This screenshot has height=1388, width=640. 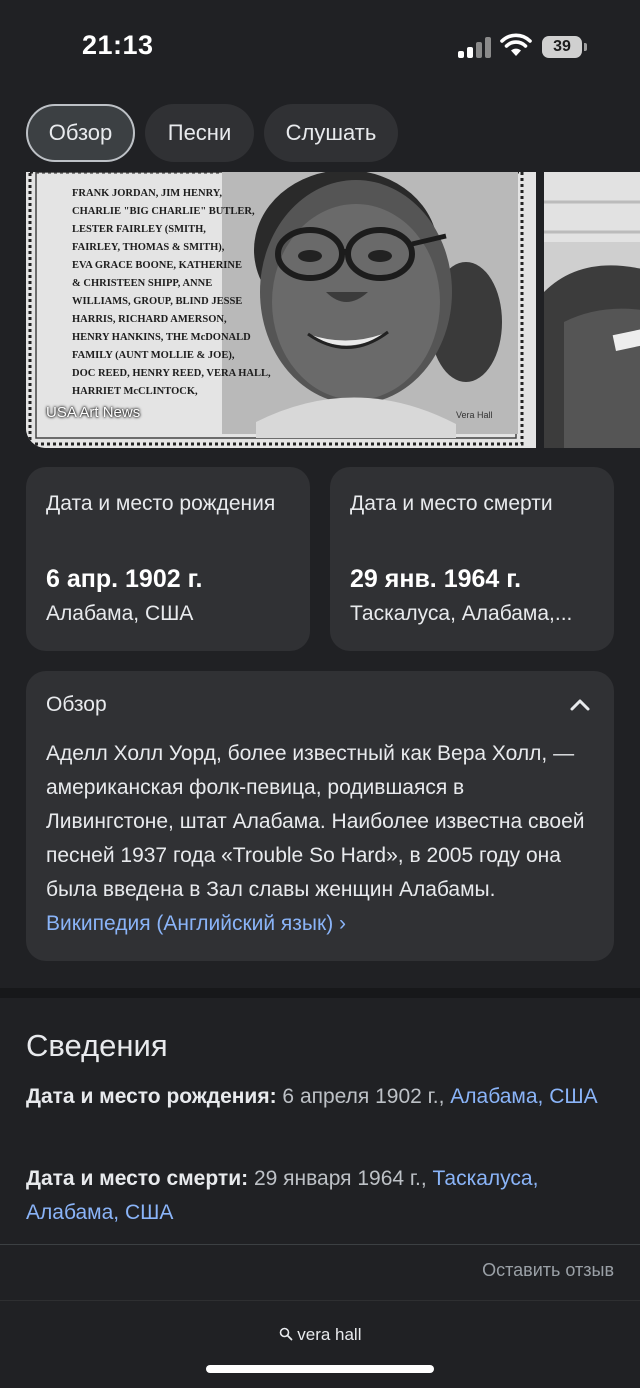 What do you see at coordinates (148, 247) in the screenshot?
I see `svg-text: FAIRLEY, THOMAS & SMITH),` at bounding box center [148, 247].